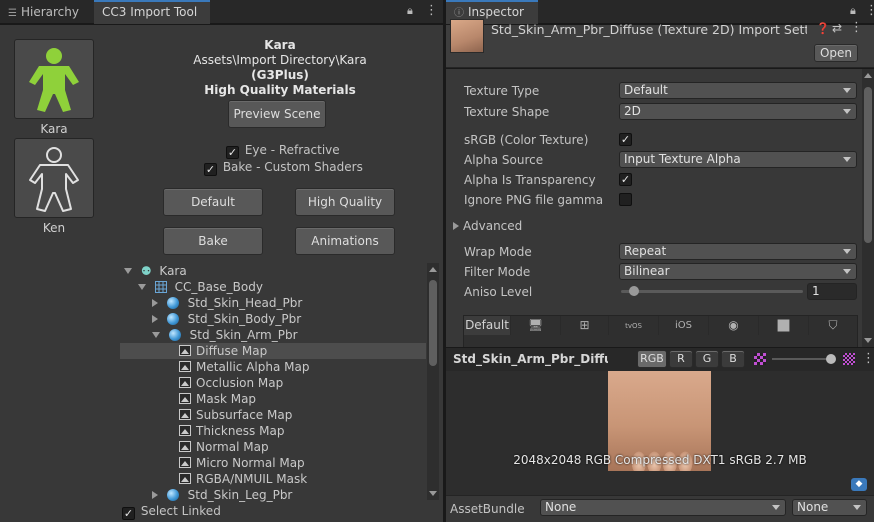 The height and width of the screenshot is (522, 874). I want to click on inspector-scrollbar, so click(868, 208).